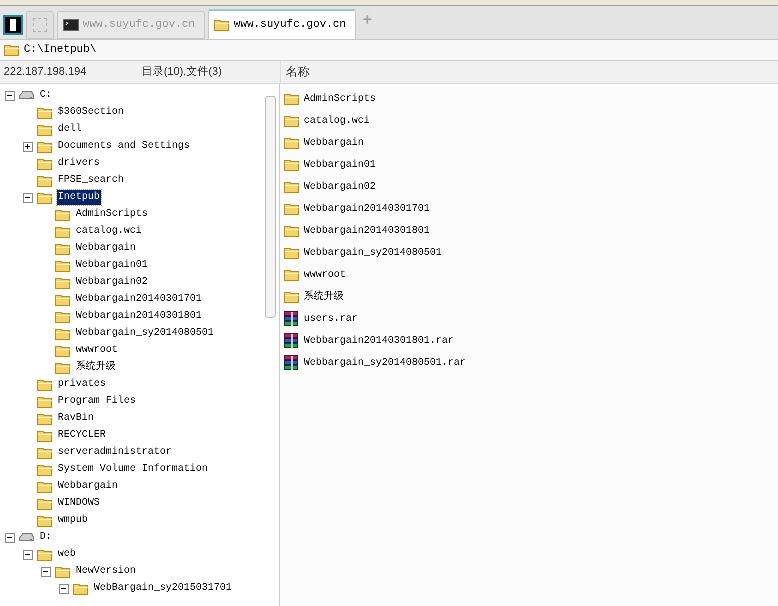 This screenshot has height=606, width=778. What do you see at coordinates (163, 588) in the screenshot?
I see `tree-item: WebBargain_sy2015031701` at bounding box center [163, 588].